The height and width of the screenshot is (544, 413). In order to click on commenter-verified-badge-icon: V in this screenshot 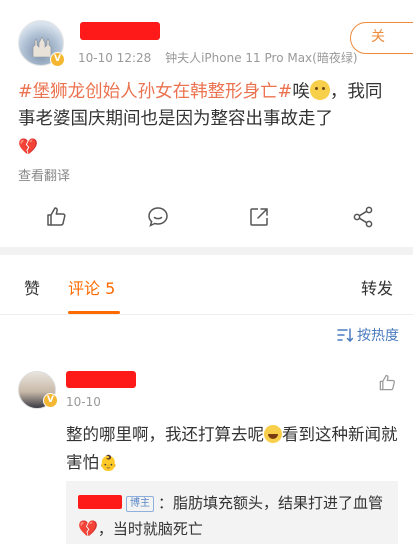, I will do `click(50, 400)`.